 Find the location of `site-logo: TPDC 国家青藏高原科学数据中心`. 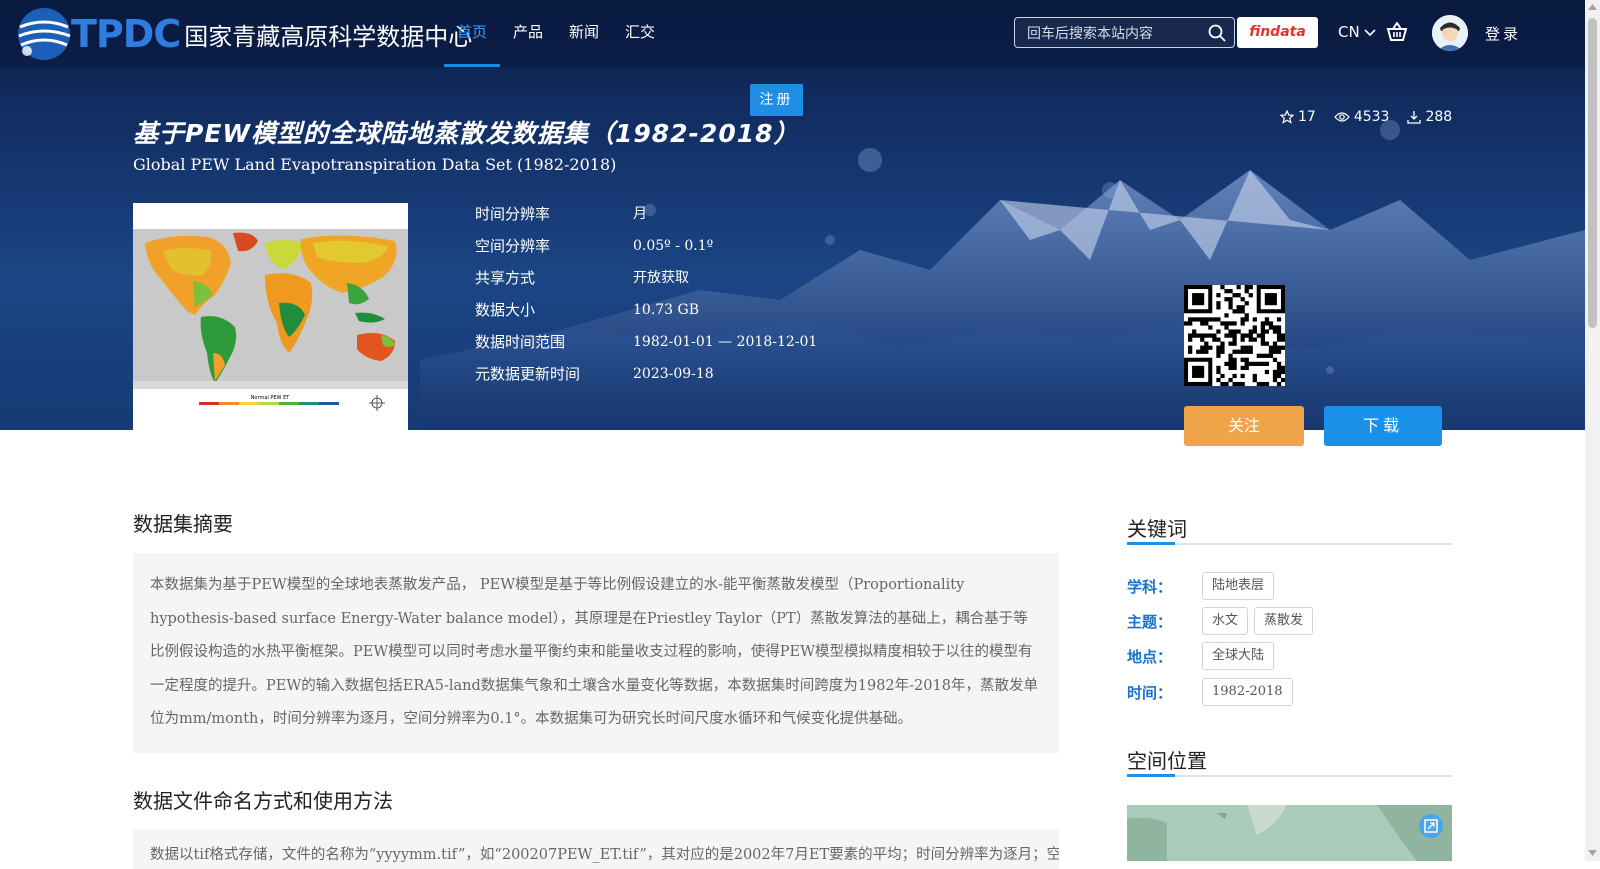

site-logo: TPDC 国家青藏高原科学数据中心 is located at coordinates (243, 34).